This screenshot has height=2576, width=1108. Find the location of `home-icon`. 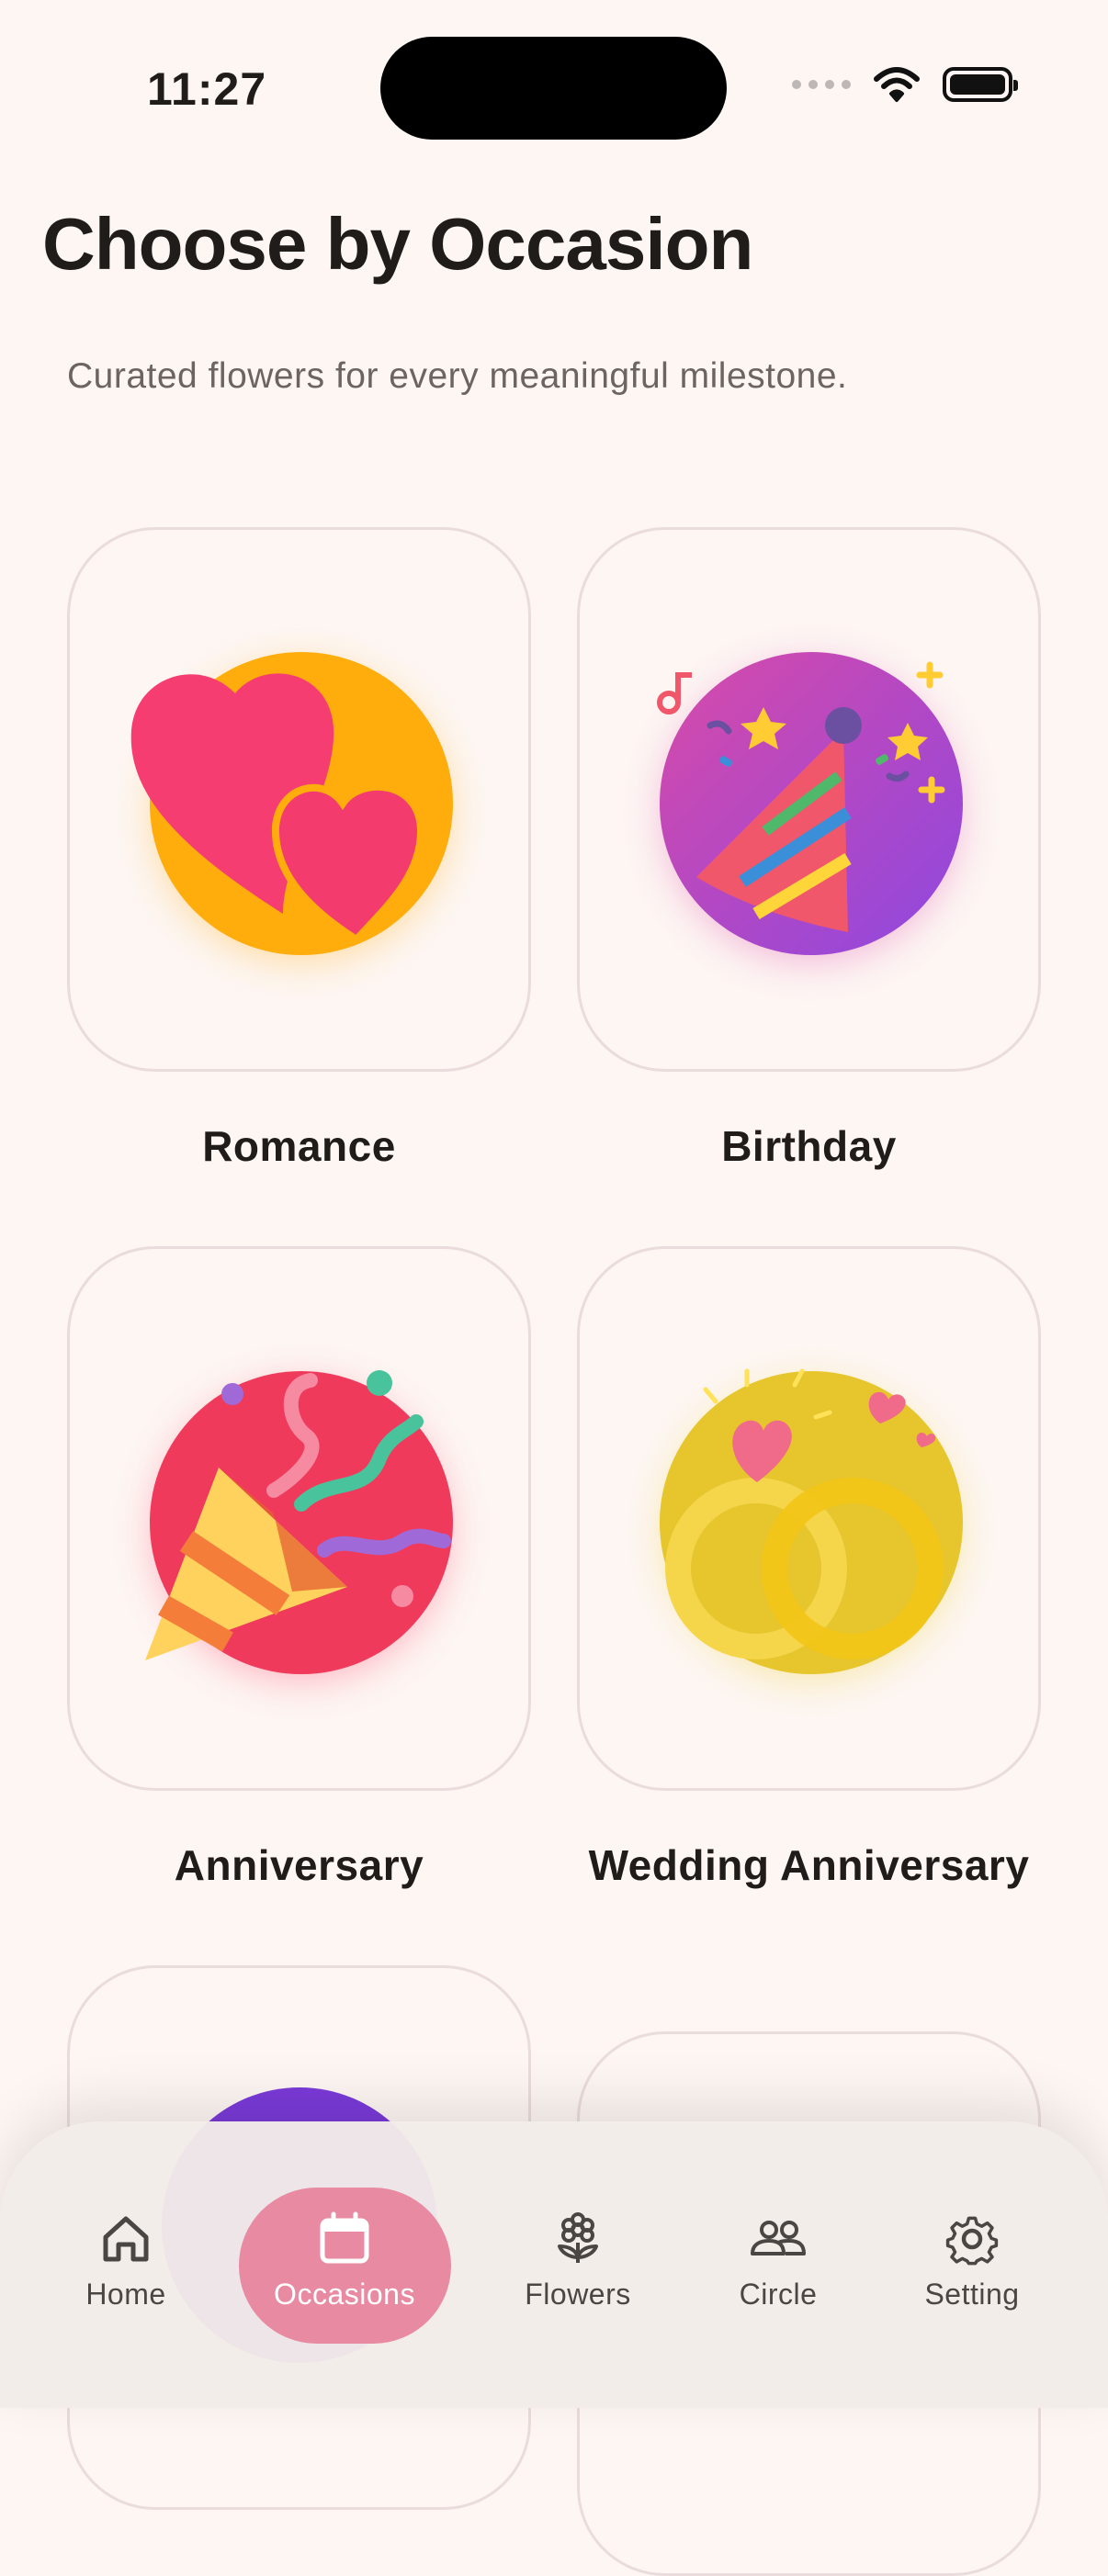

home-icon is located at coordinates (126, 2239).